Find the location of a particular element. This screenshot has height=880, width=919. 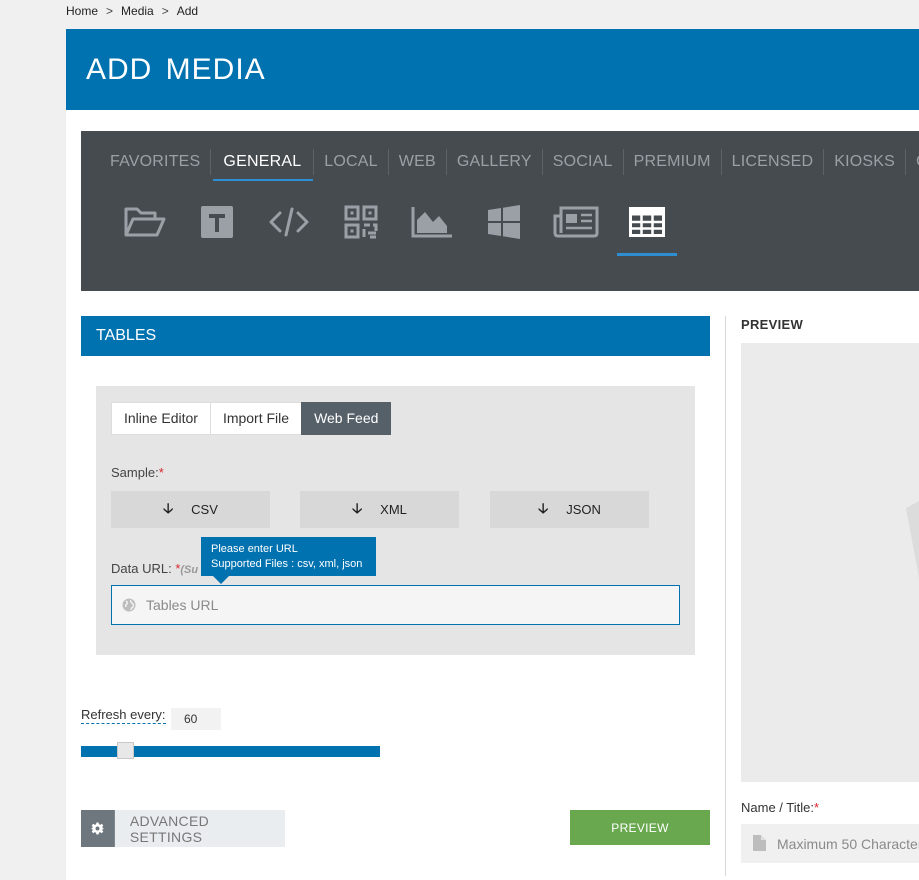

tab-local: LOCAL is located at coordinates (351, 162).